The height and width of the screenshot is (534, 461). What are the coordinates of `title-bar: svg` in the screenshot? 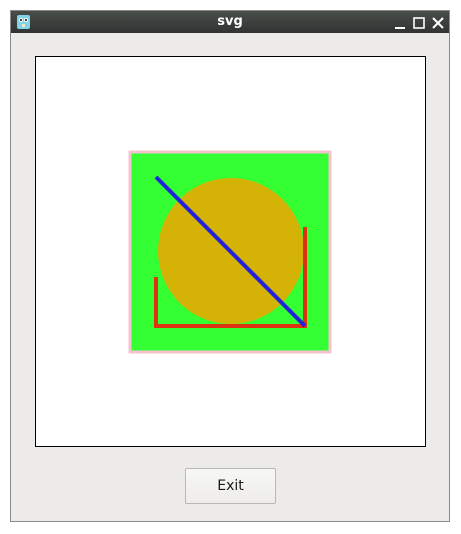 It's located at (230, 22).